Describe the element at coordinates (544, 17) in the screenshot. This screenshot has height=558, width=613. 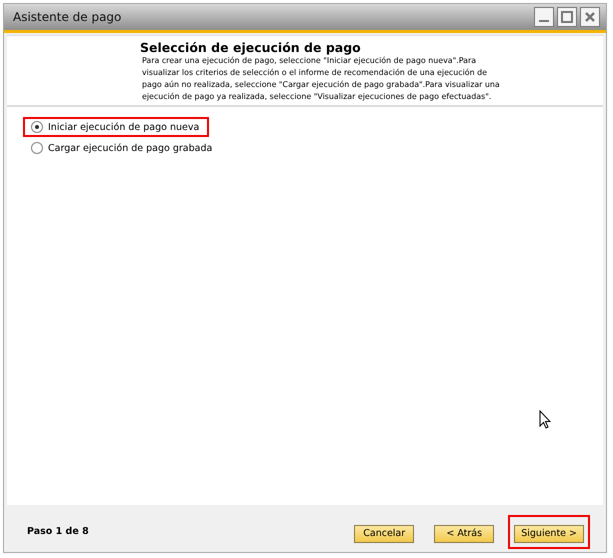
I see `minimize-button` at that location.